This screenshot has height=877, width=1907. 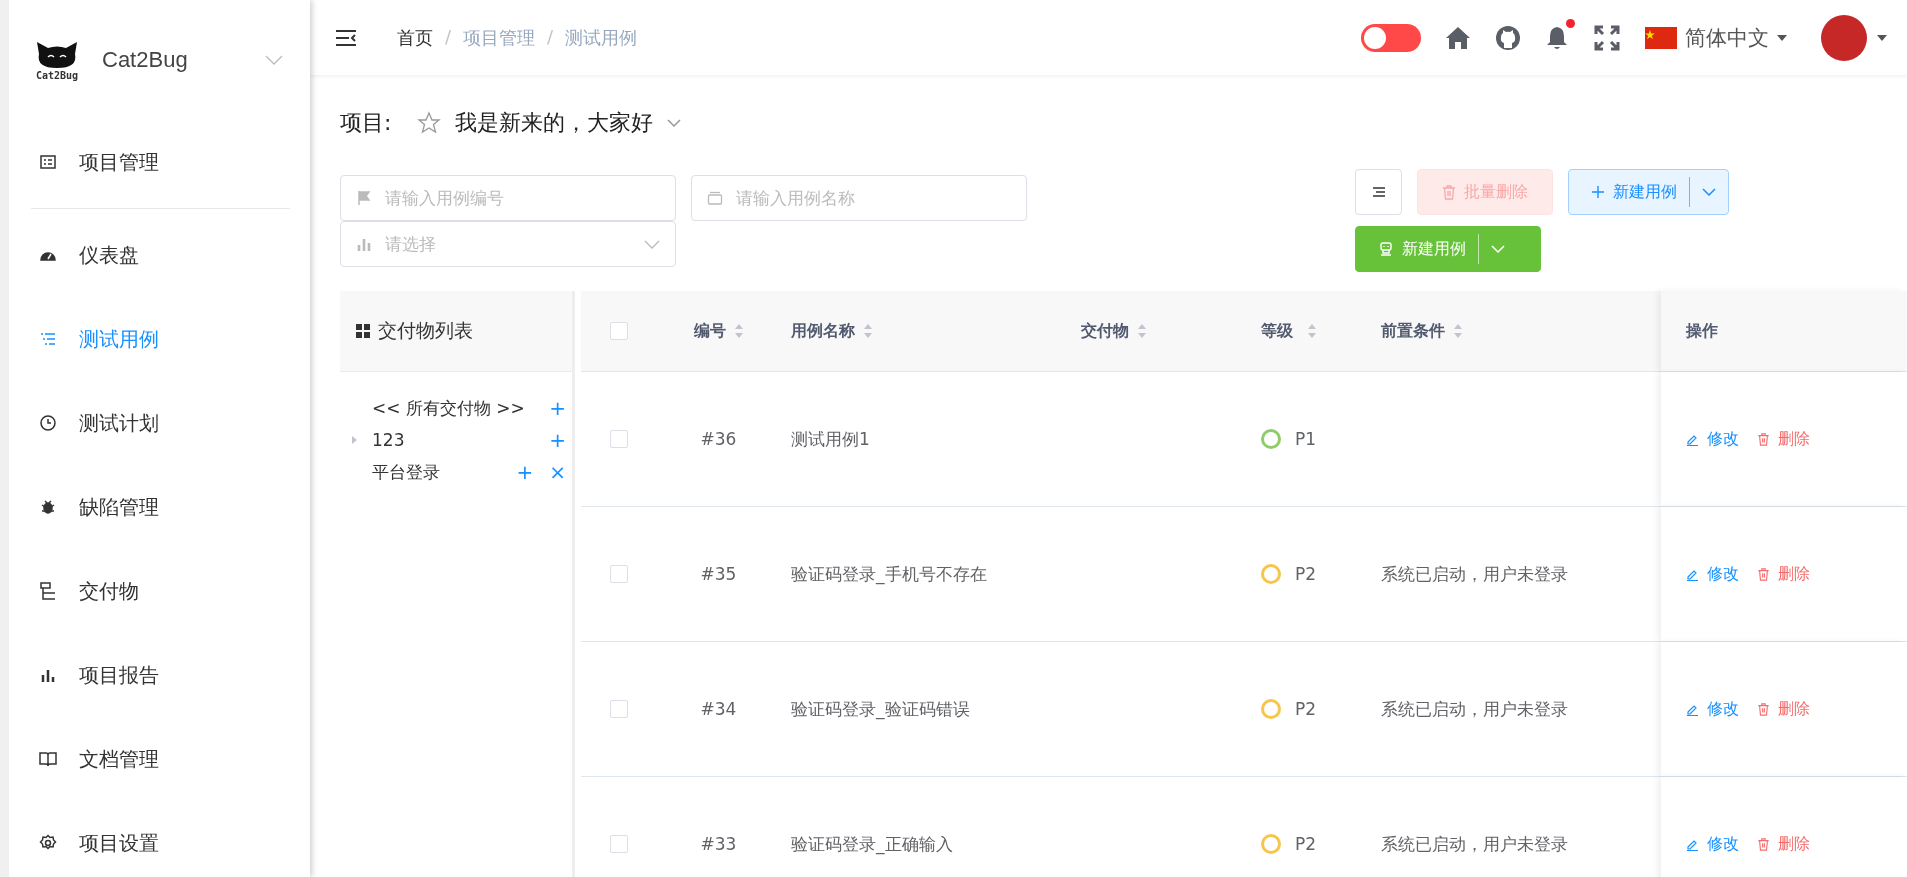 What do you see at coordinates (456, 408) in the screenshot?
I see `tree-item: << 所有交付物 >>` at bounding box center [456, 408].